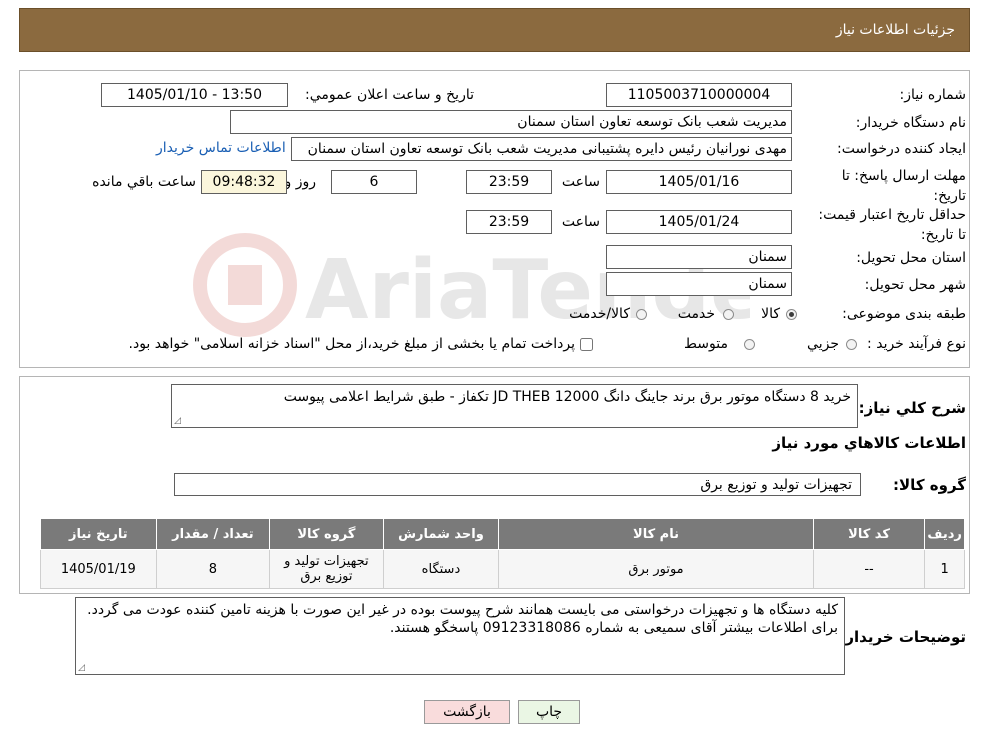 Image resolution: width=985 pixels, height=744 pixels. Describe the element at coordinates (902, 637) in the screenshot. I see `buyer-notes-label: توضیحات خریدار:` at that location.